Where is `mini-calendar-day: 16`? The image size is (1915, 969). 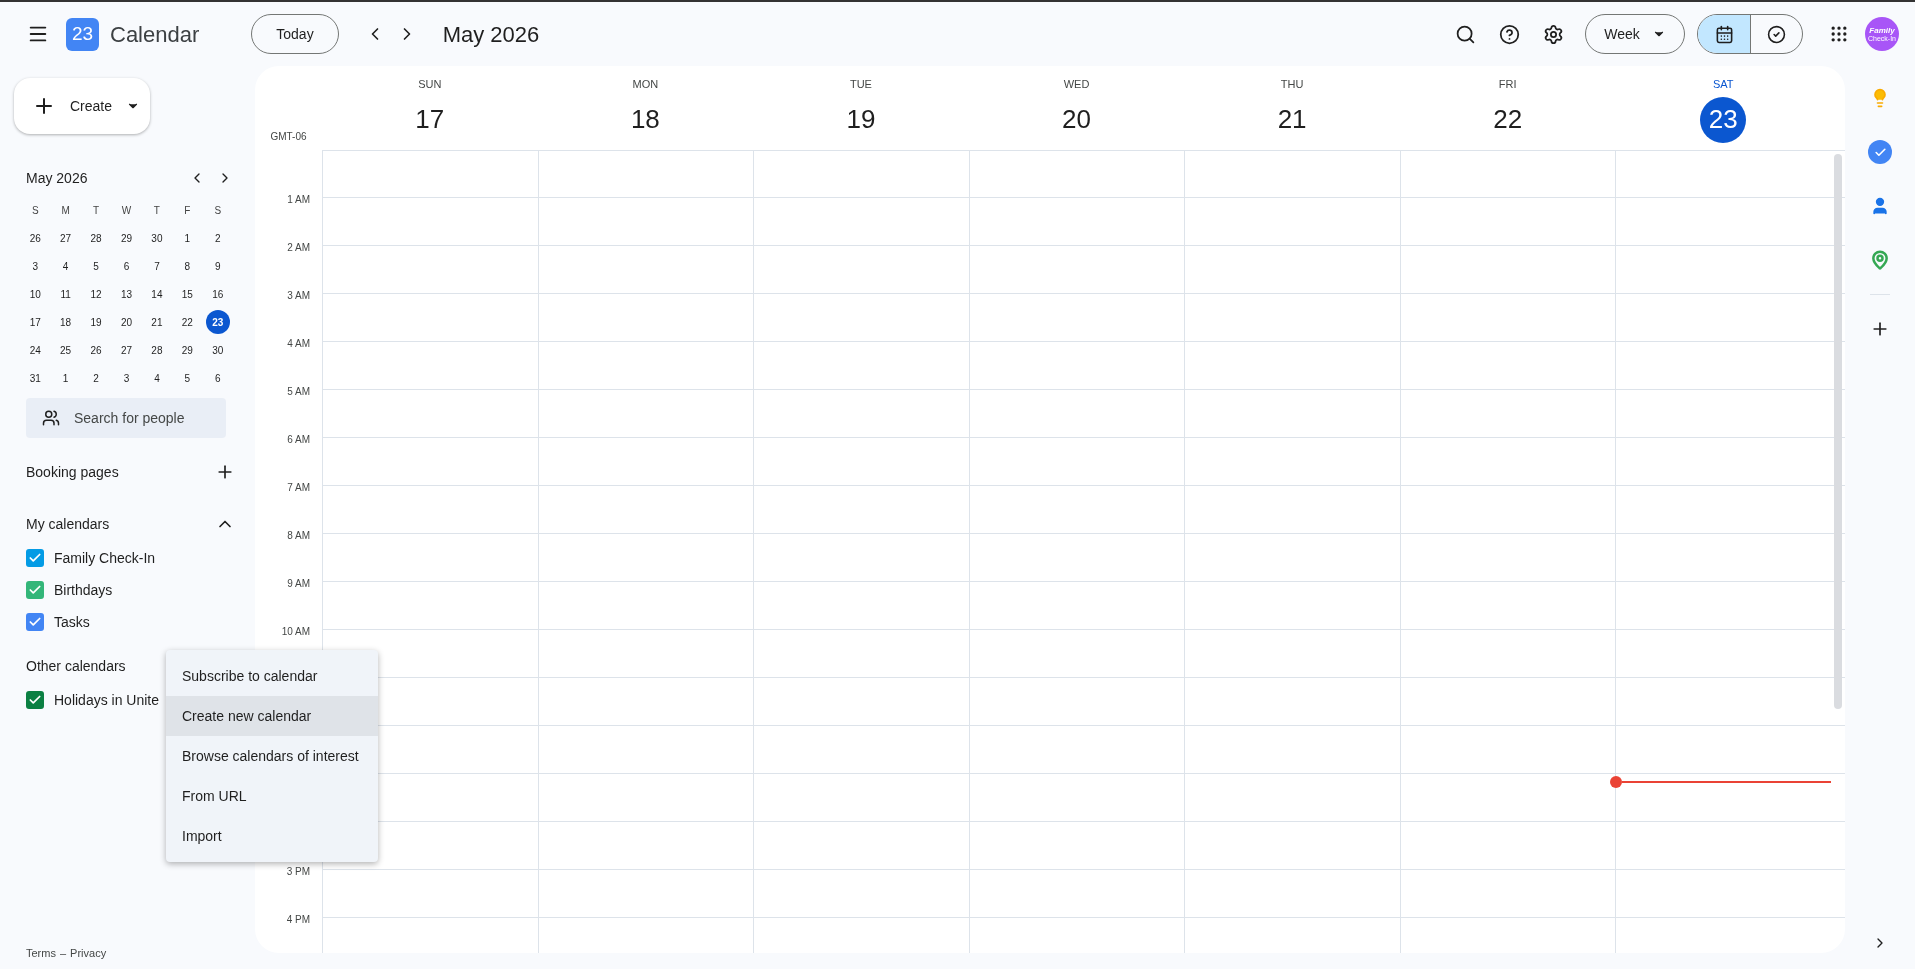
mini-calendar-day: 16 is located at coordinates (217, 294).